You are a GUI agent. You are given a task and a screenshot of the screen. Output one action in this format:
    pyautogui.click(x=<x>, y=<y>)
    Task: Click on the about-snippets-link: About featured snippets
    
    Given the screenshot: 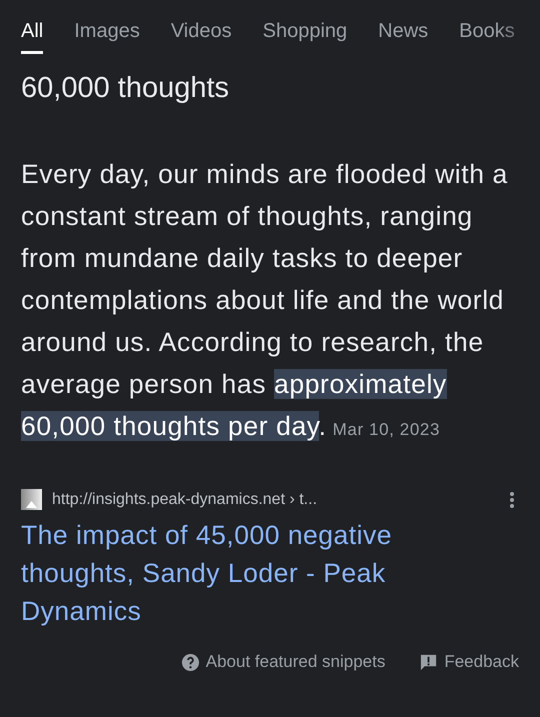 What is the action you would take?
    pyautogui.click(x=283, y=662)
    